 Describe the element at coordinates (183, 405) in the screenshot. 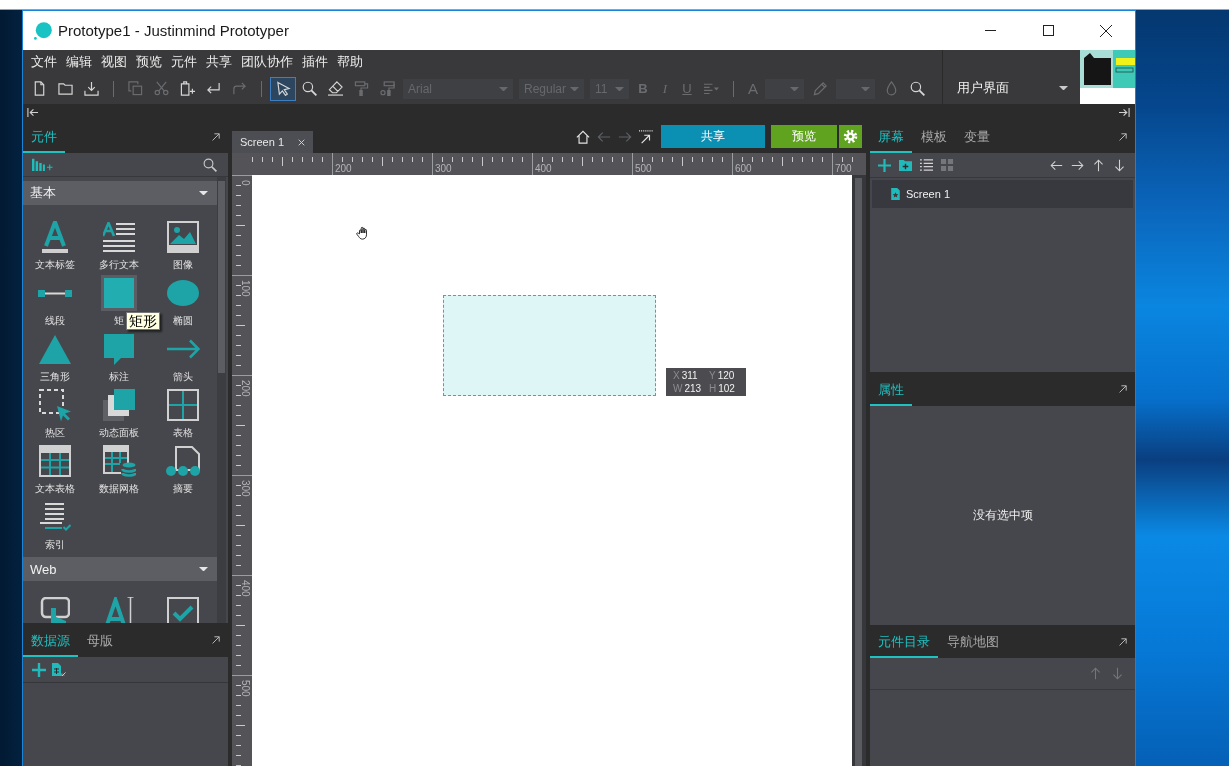

I see `table-icon` at that location.